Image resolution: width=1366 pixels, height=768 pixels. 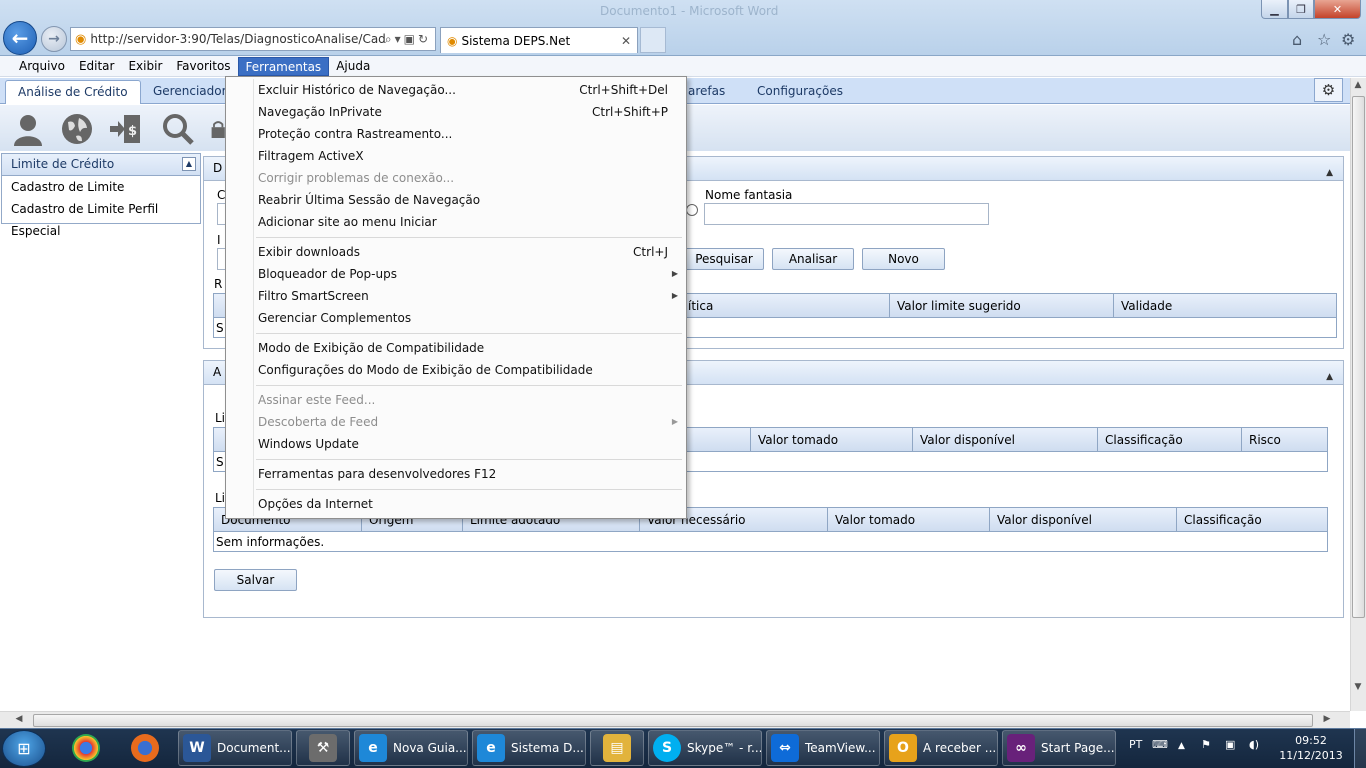 I want to click on menu-item-reabrir-sessao: Reabrir Última Sessão de Navegação, so click(x=466, y=200).